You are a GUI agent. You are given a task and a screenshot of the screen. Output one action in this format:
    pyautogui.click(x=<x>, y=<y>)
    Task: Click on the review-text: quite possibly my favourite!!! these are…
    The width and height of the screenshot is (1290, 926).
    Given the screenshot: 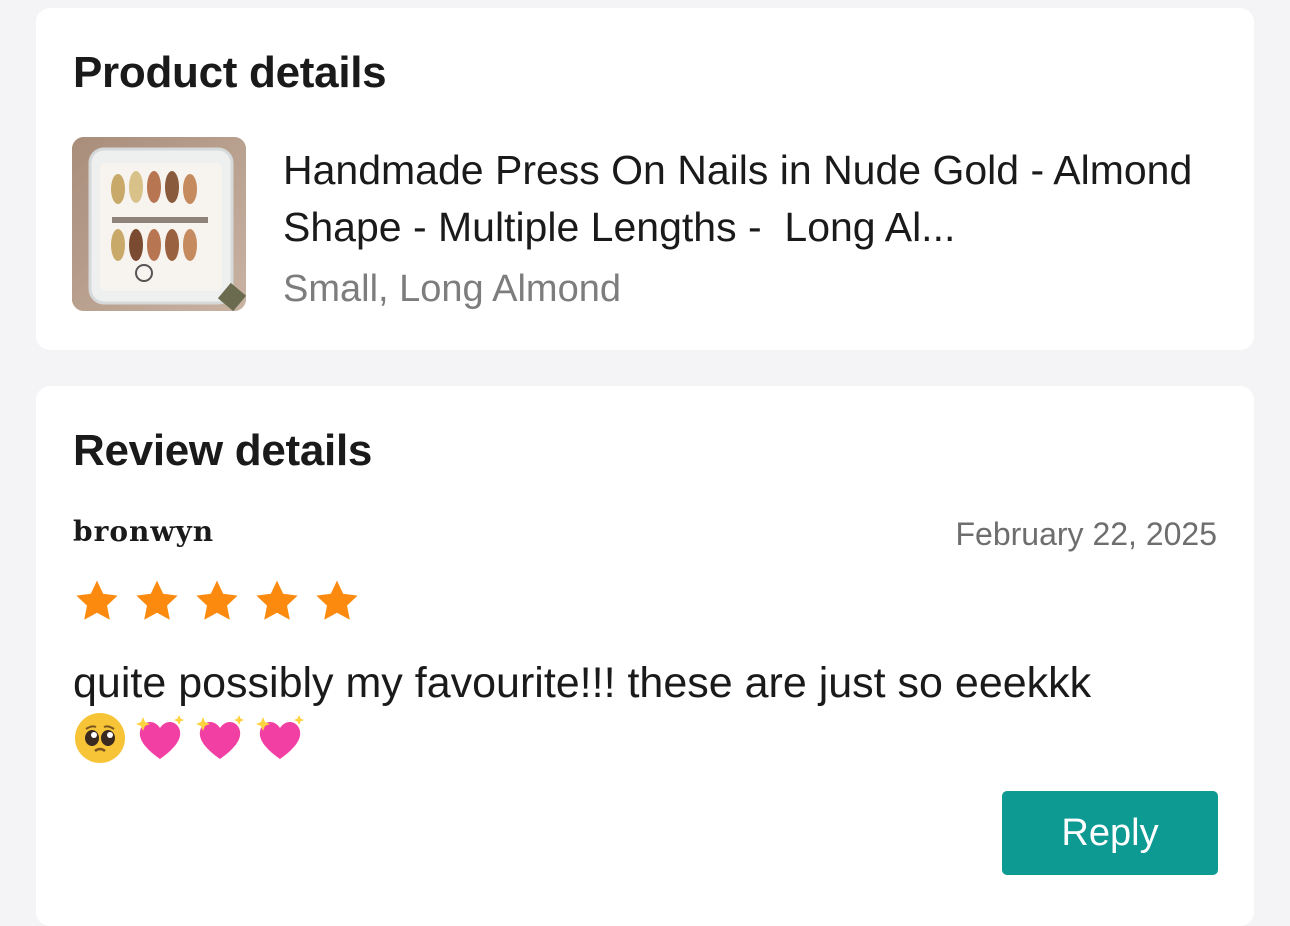 What is the action you would take?
    pyautogui.click(x=582, y=683)
    